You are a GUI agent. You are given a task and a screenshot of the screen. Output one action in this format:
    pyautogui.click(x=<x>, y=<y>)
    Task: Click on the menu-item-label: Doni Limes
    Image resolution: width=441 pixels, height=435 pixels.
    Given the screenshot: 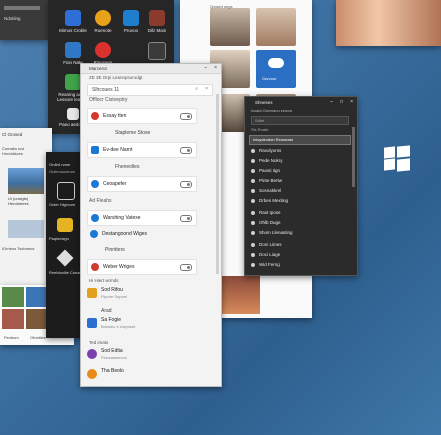 What is the action you would take?
    pyautogui.click(x=270, y=244)
    